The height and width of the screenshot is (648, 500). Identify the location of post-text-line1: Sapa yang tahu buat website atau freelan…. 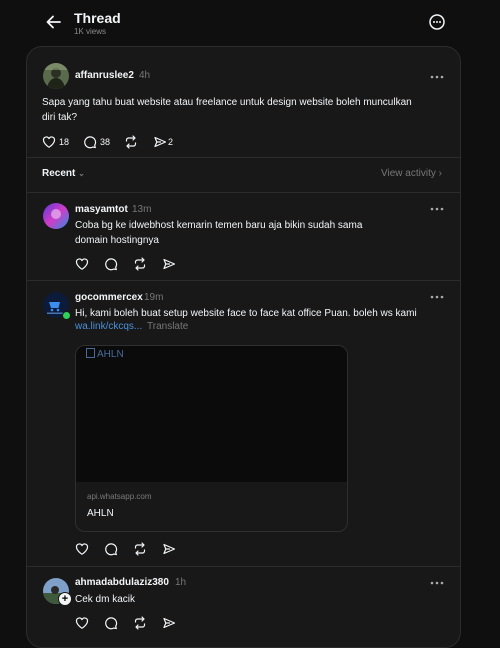
(227, 102).